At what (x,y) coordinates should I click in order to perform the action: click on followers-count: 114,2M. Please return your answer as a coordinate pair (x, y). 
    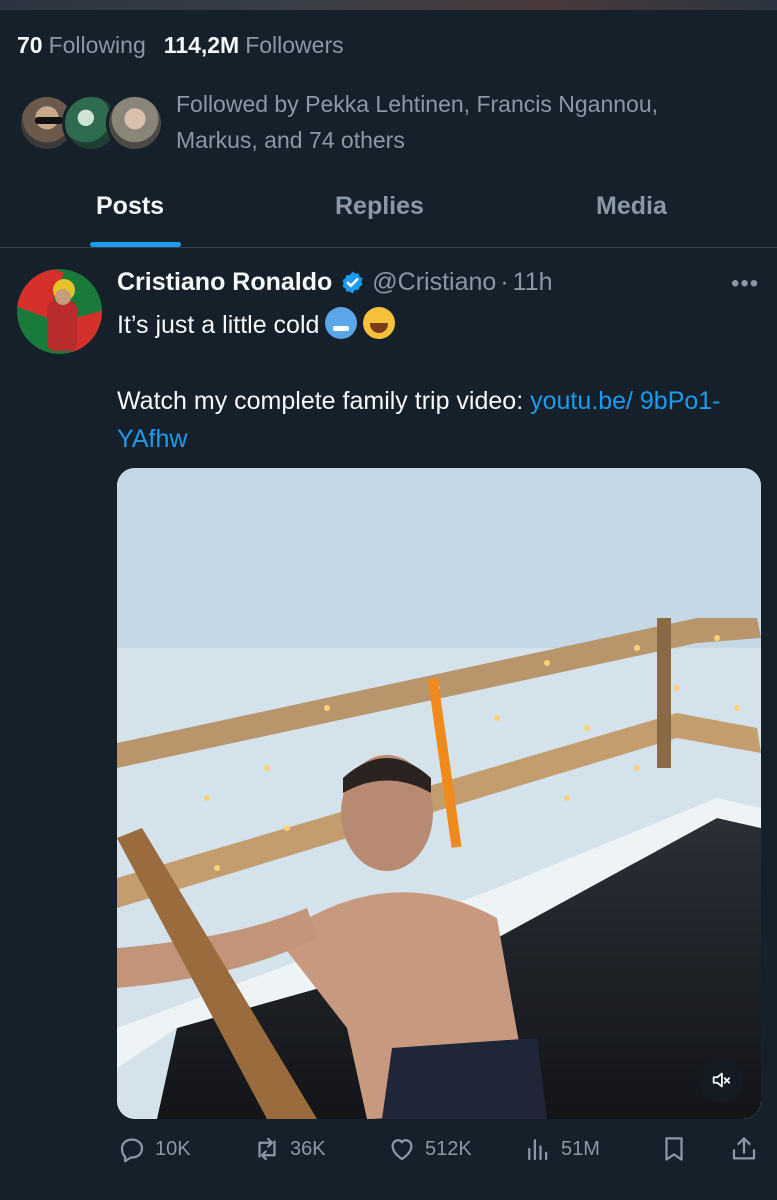
    Looking at the image, I should click on (201, 45).